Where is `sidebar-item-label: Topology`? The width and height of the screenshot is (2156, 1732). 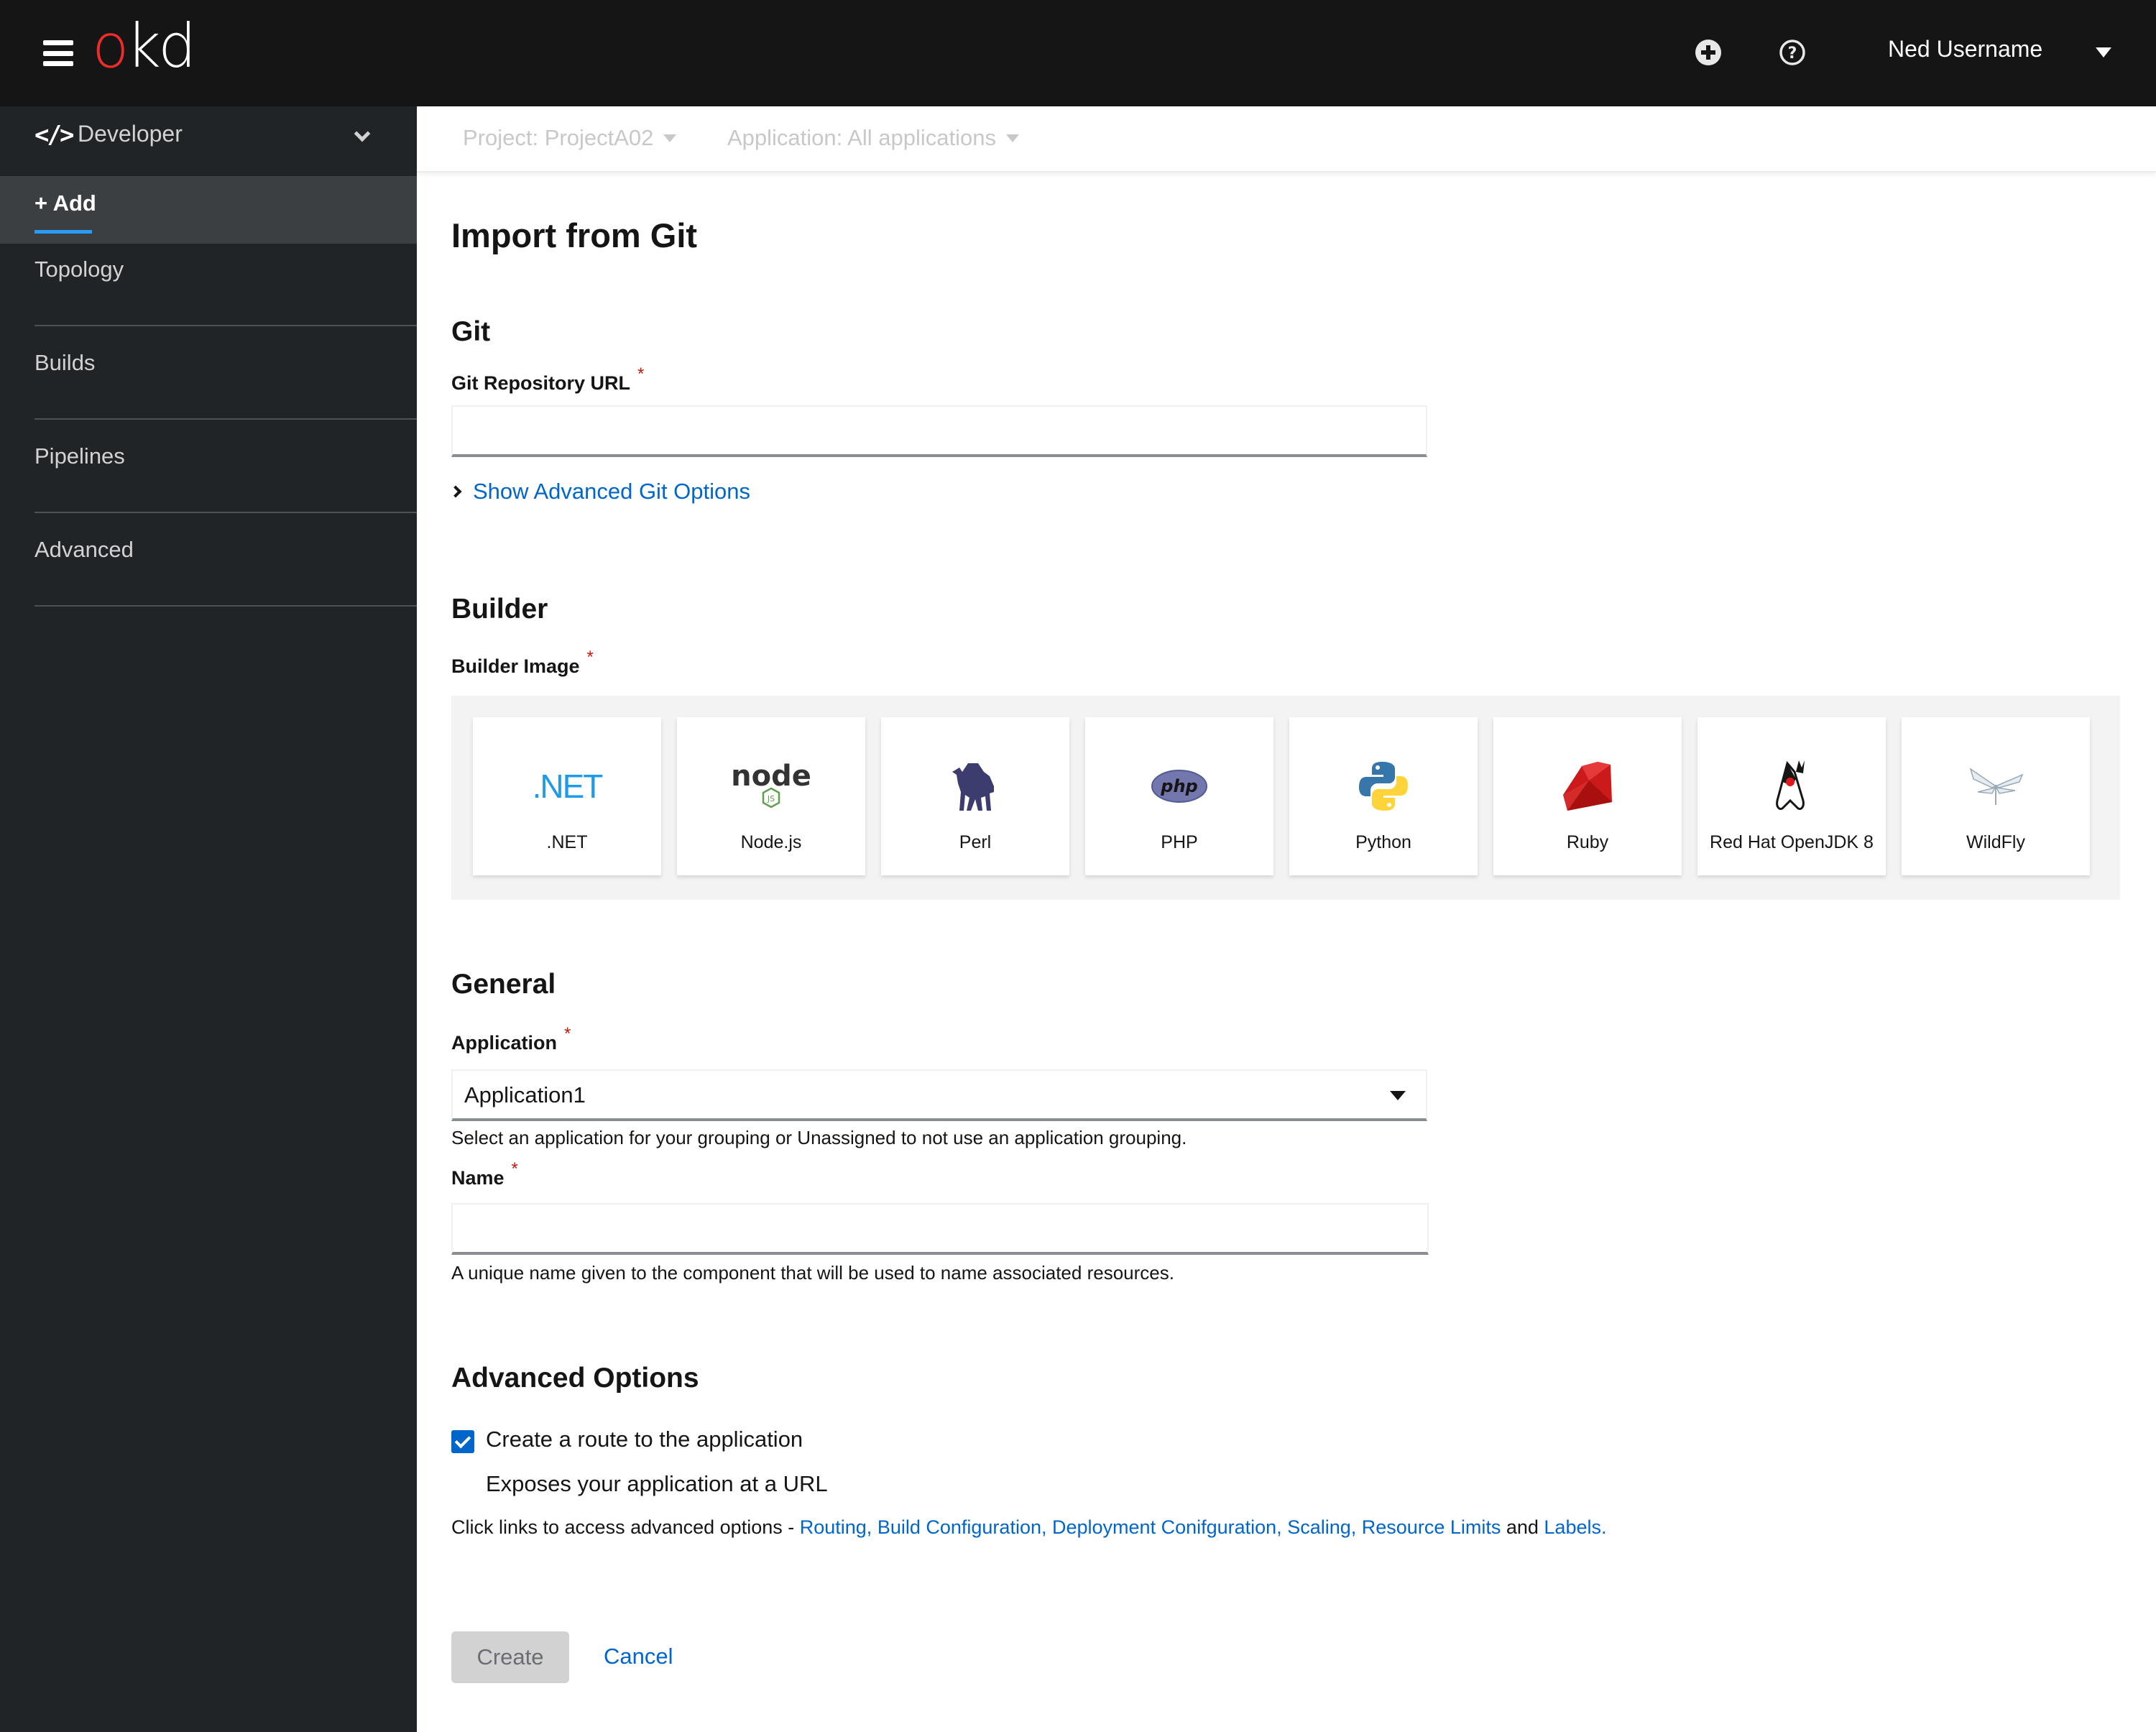
sidebar-item-label: Topology is located at coordinates (79, 269).